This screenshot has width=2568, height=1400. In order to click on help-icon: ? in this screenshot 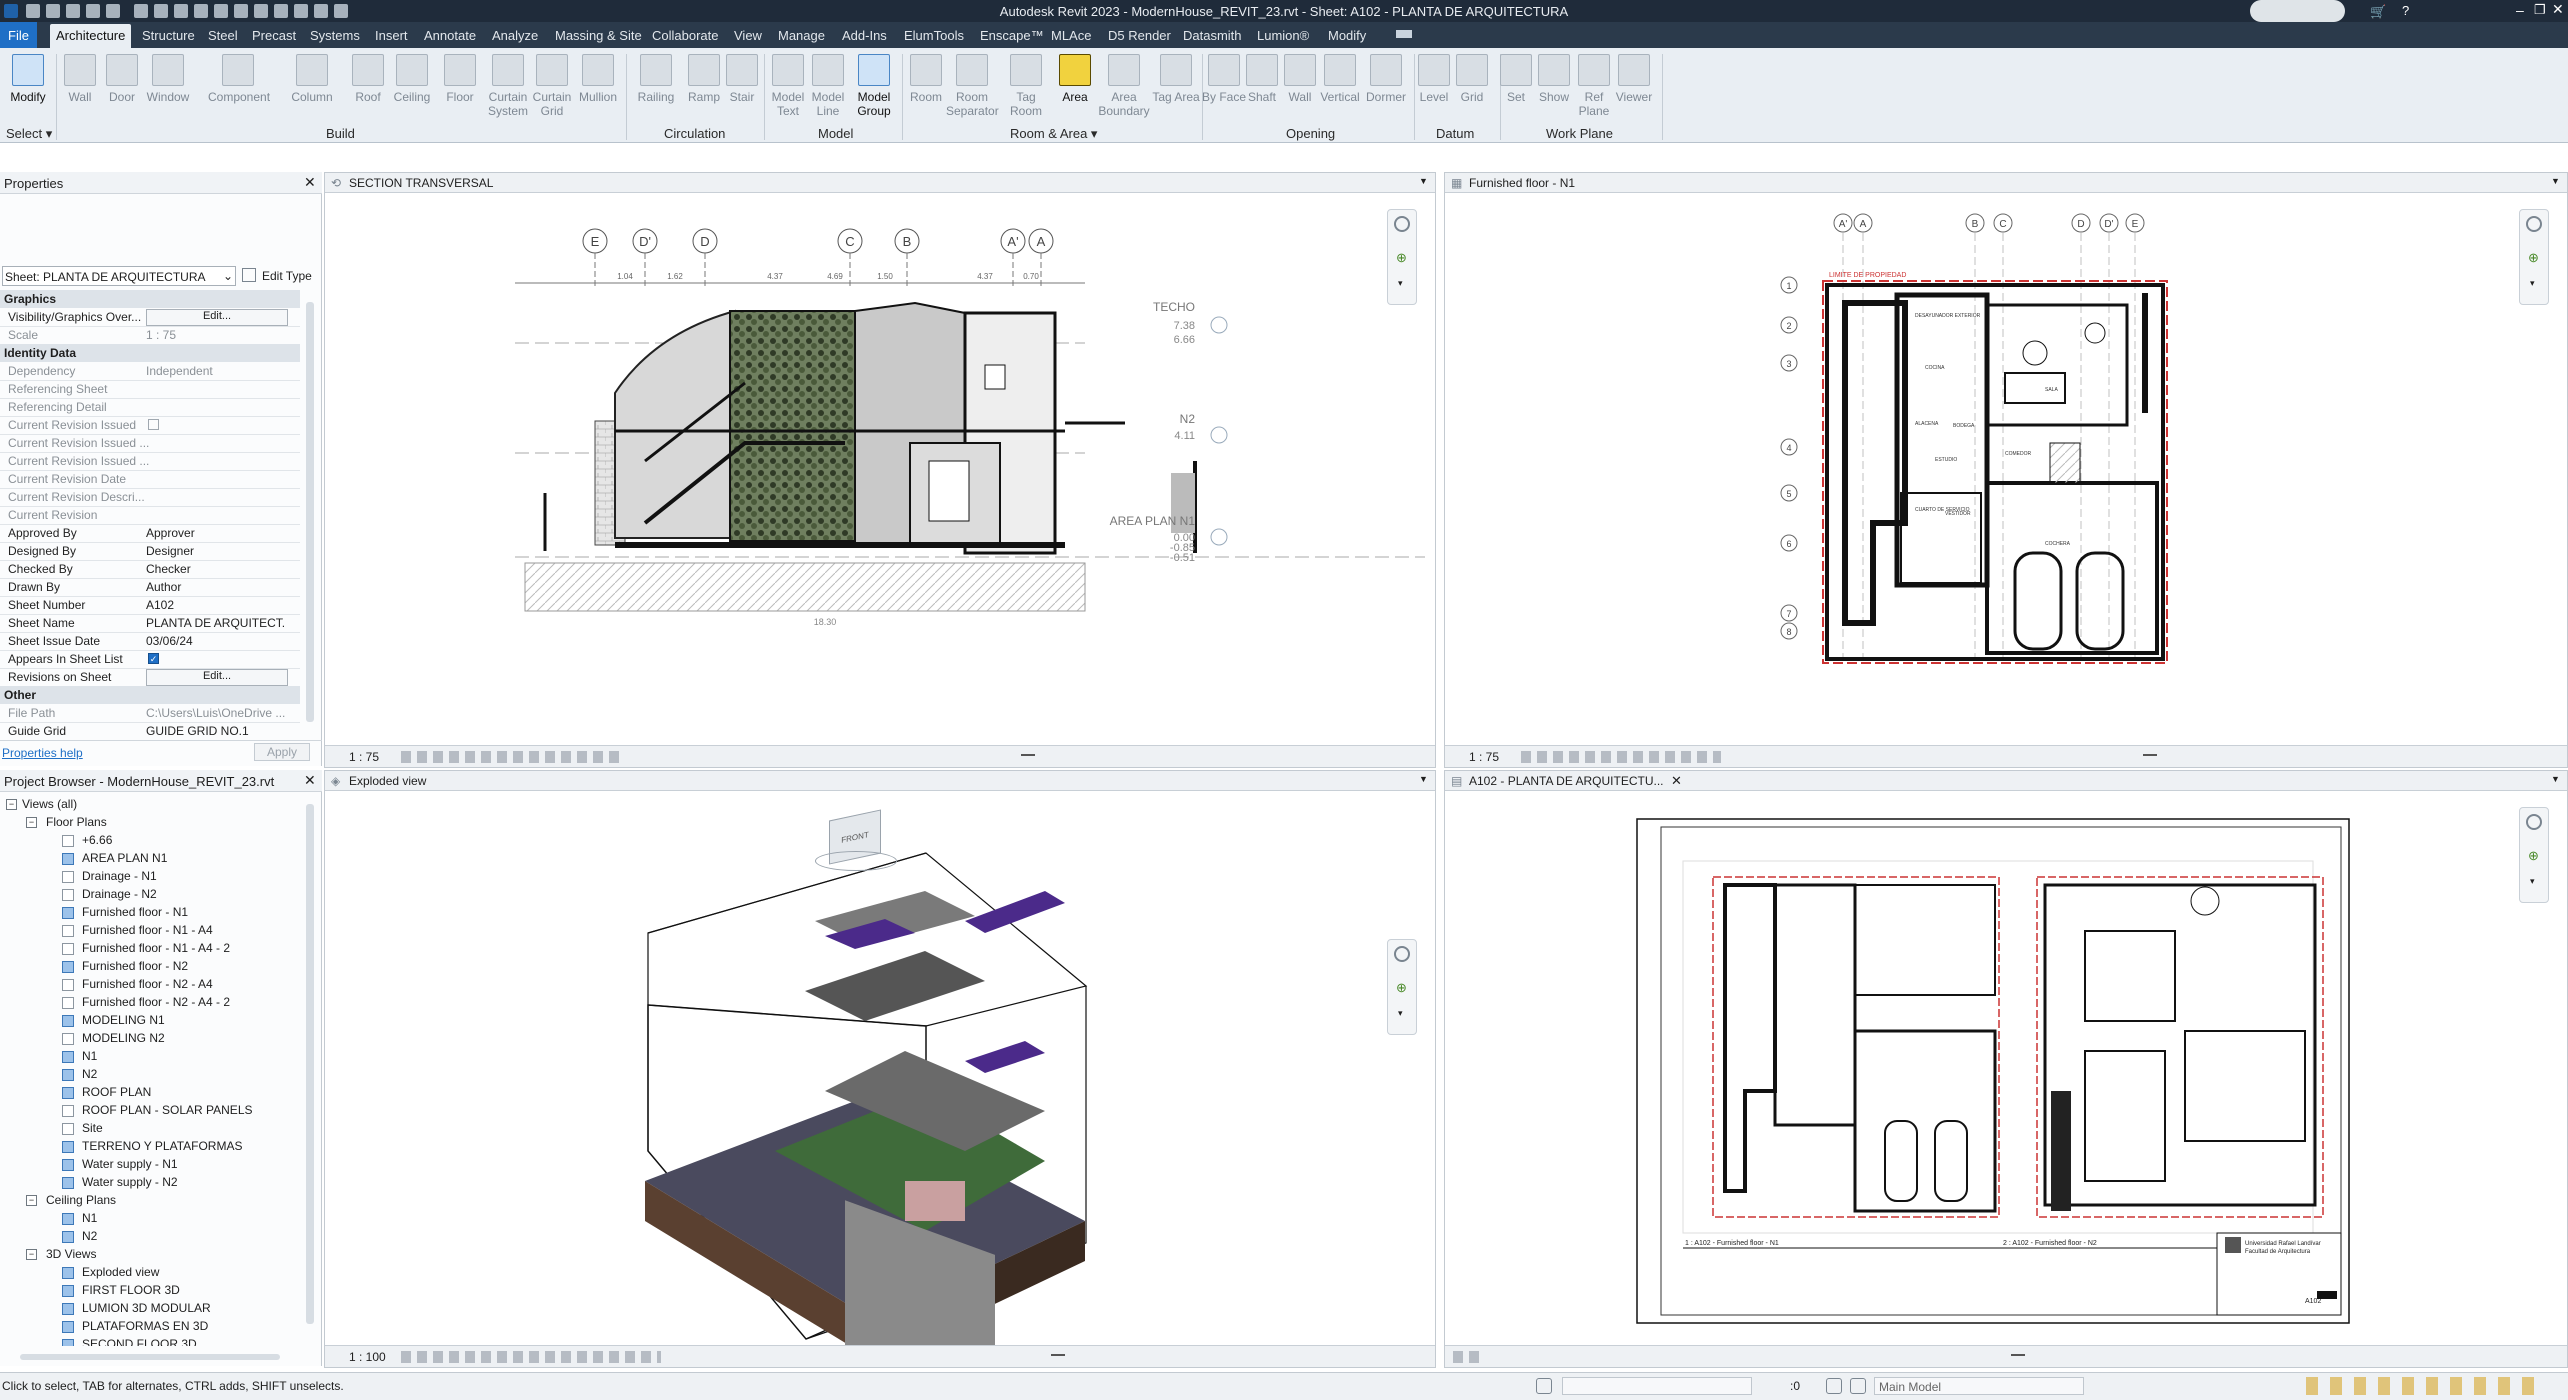, I will do `click(2405, 10)`.